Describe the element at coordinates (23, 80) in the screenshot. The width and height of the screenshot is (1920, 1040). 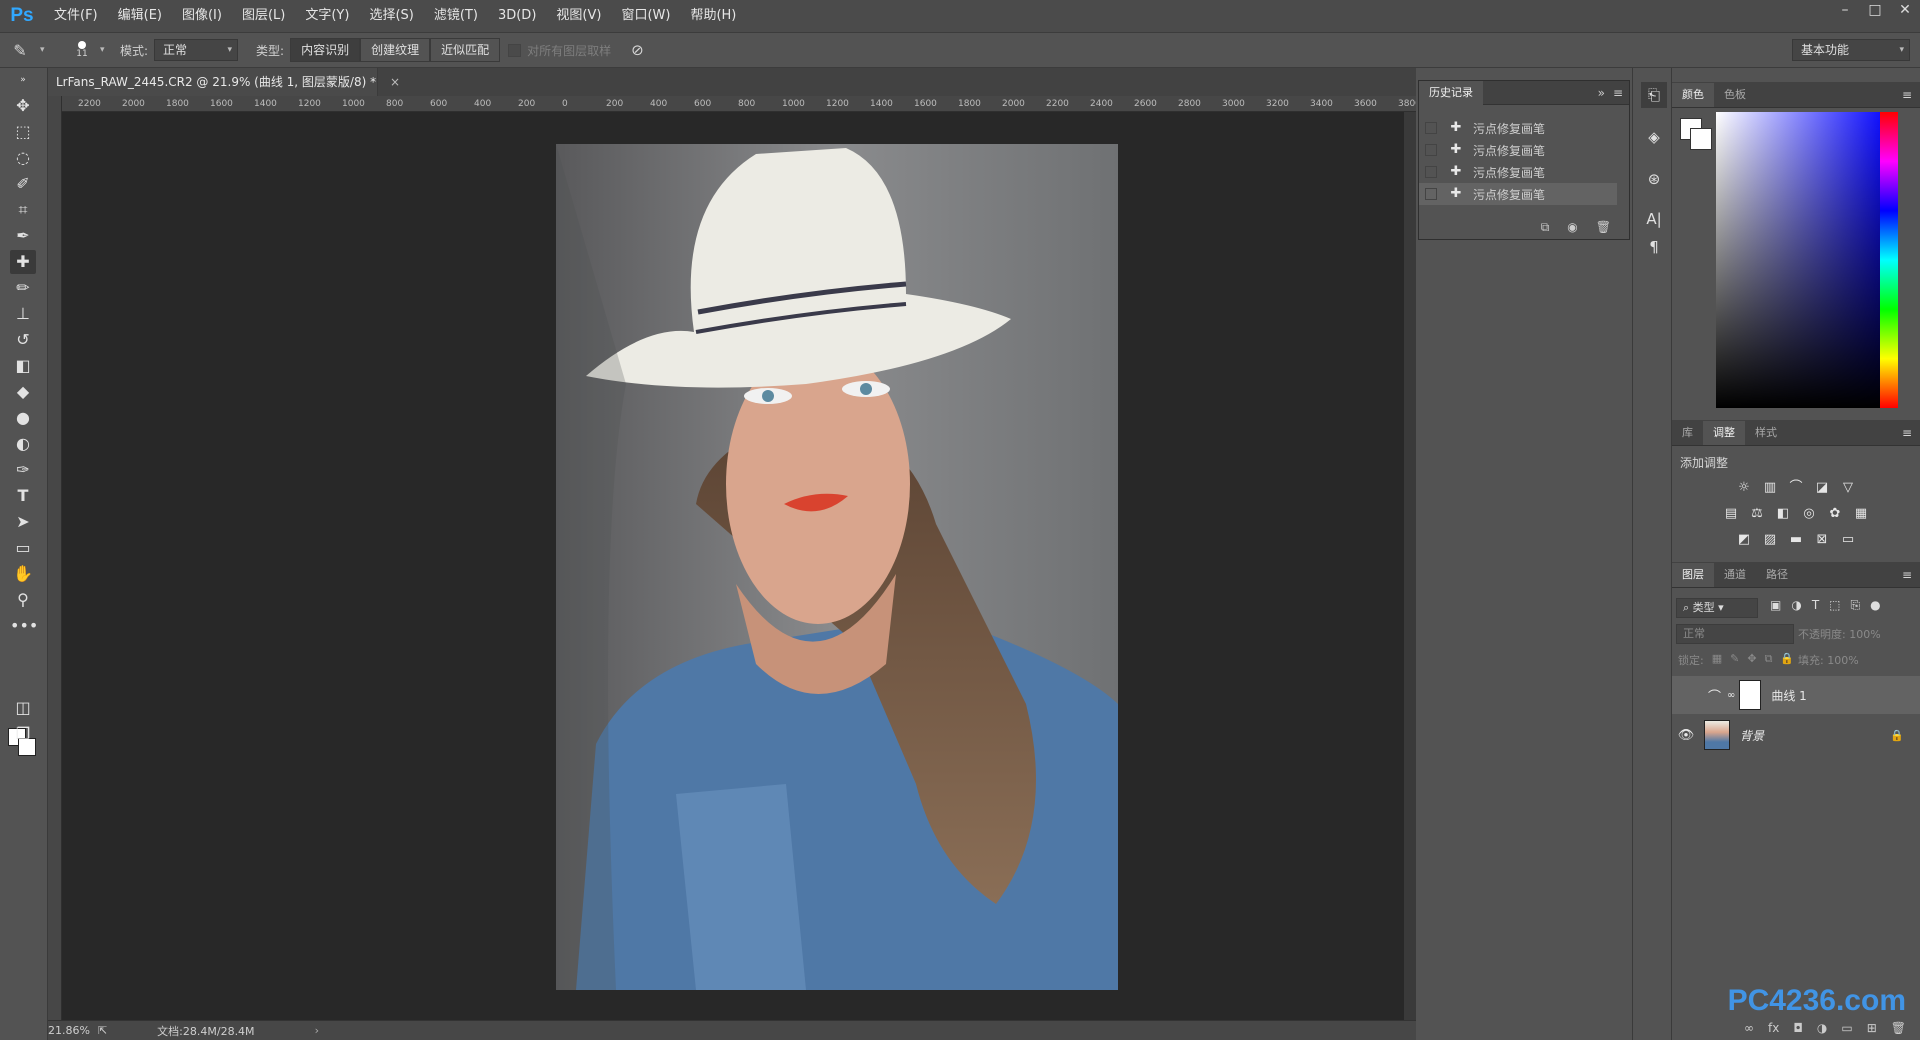
I see `collapse-icon: »` at that location.